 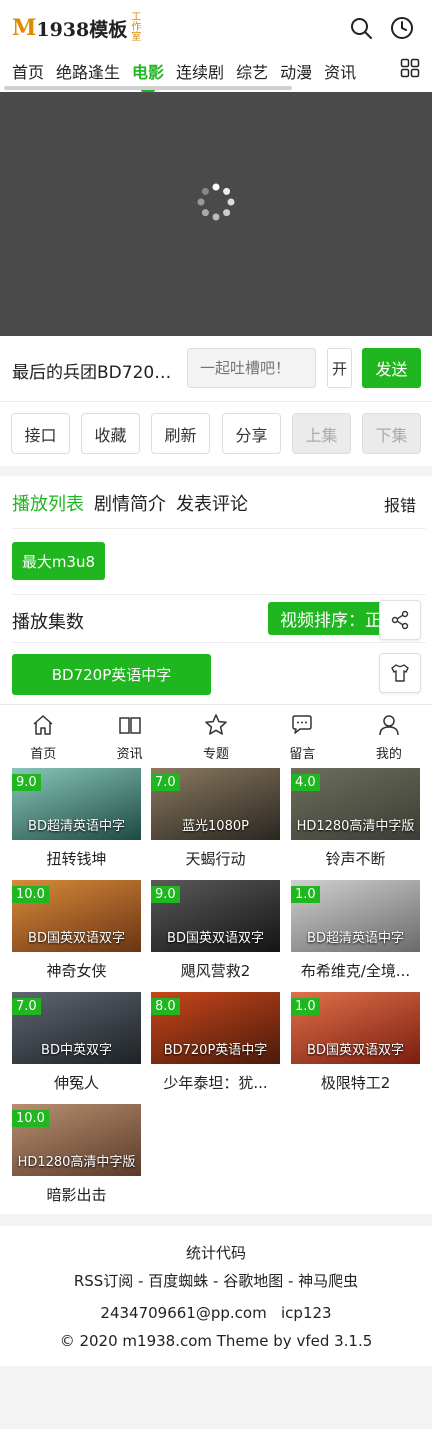 What do you see at coordinates (111, 674) in the screenshot?
I see `episode-button: BD720P英语中字` at bounding box center [111, 674].